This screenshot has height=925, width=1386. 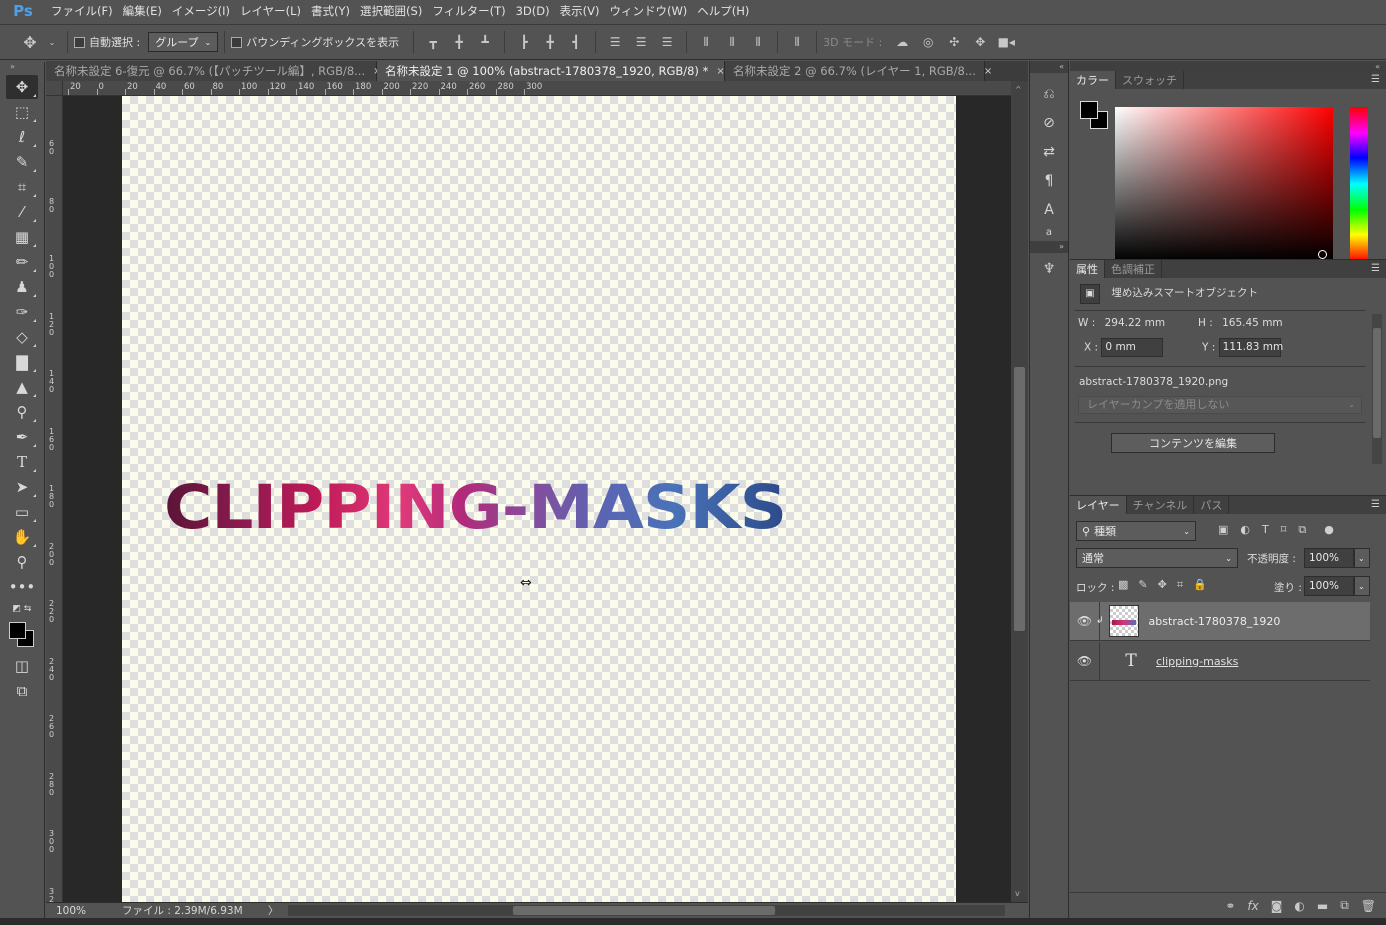 I want to click on panel-menu-icon: ☰, so click(x=1375, y=504).